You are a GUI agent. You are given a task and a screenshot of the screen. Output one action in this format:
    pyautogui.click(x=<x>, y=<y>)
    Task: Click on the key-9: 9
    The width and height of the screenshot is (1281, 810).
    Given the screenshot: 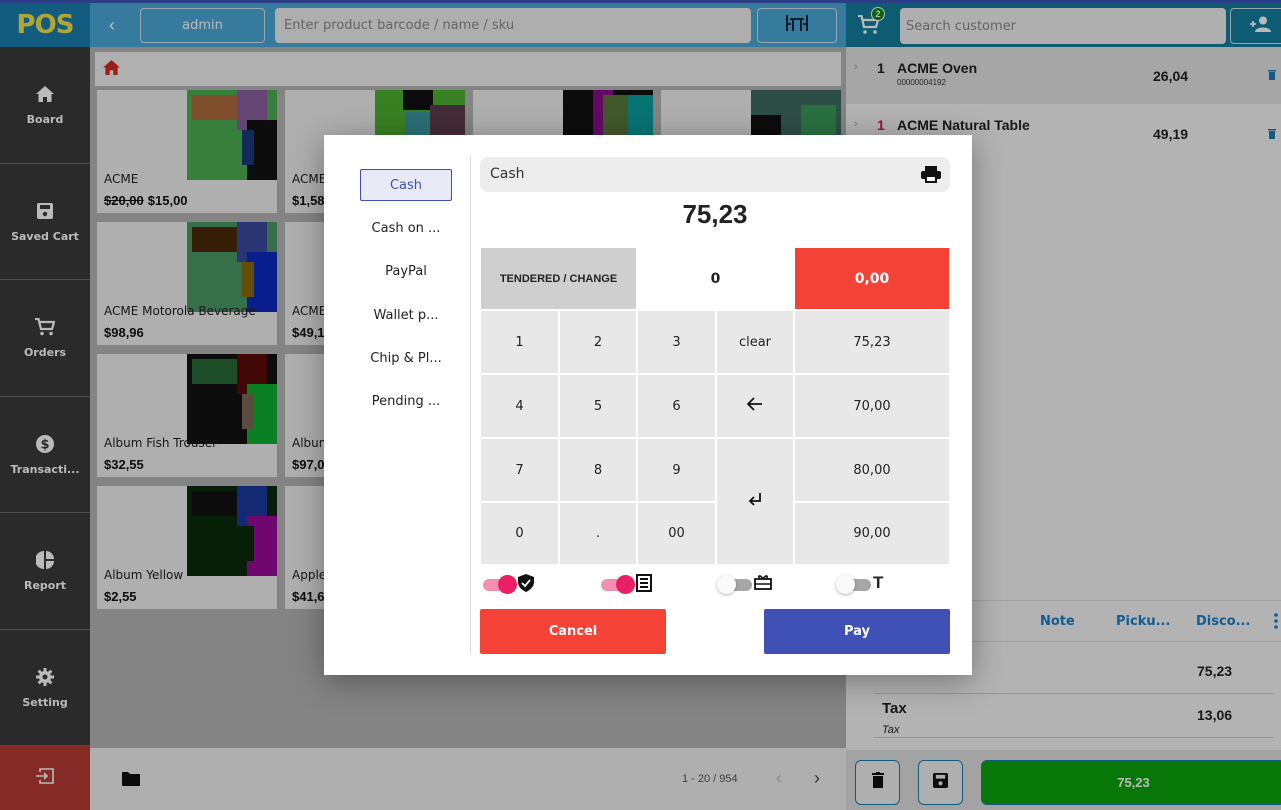 What is the action you would take?
    pyautogui.click(x=676, y=470)
    